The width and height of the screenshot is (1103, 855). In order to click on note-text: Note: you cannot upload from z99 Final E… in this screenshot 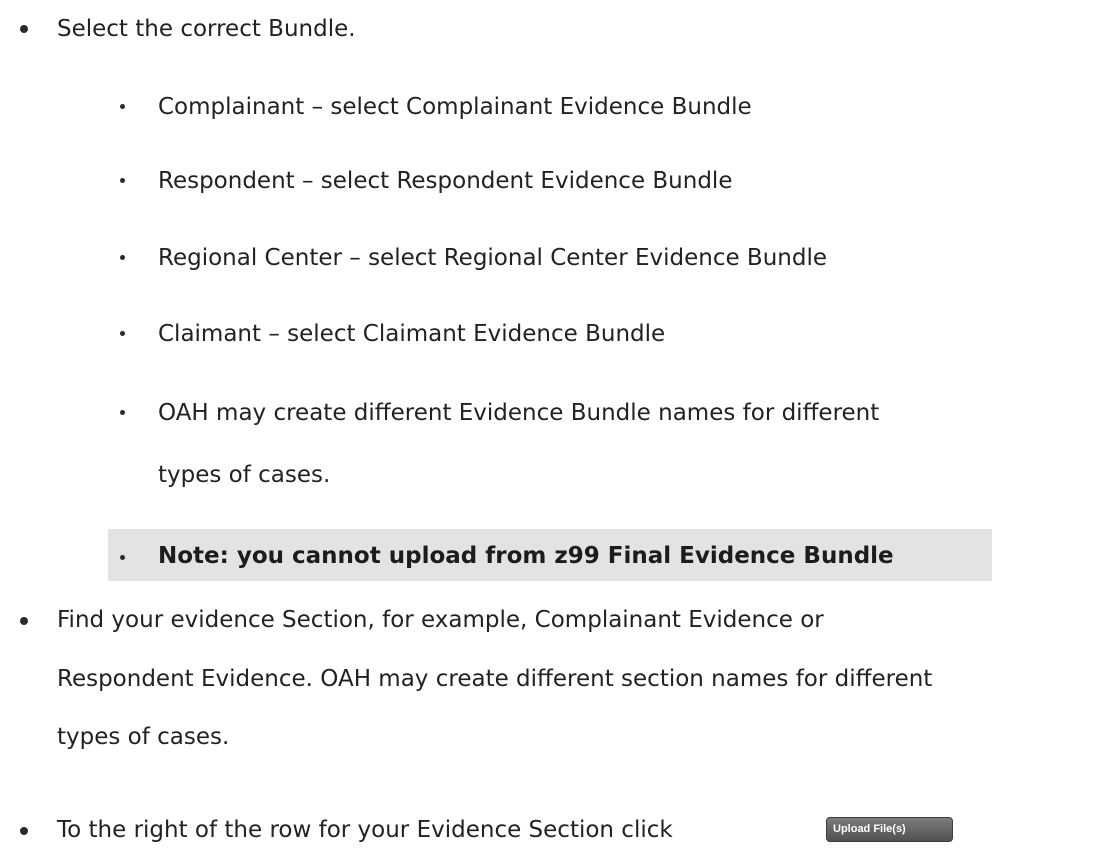, I will do `click(526, 556)`.